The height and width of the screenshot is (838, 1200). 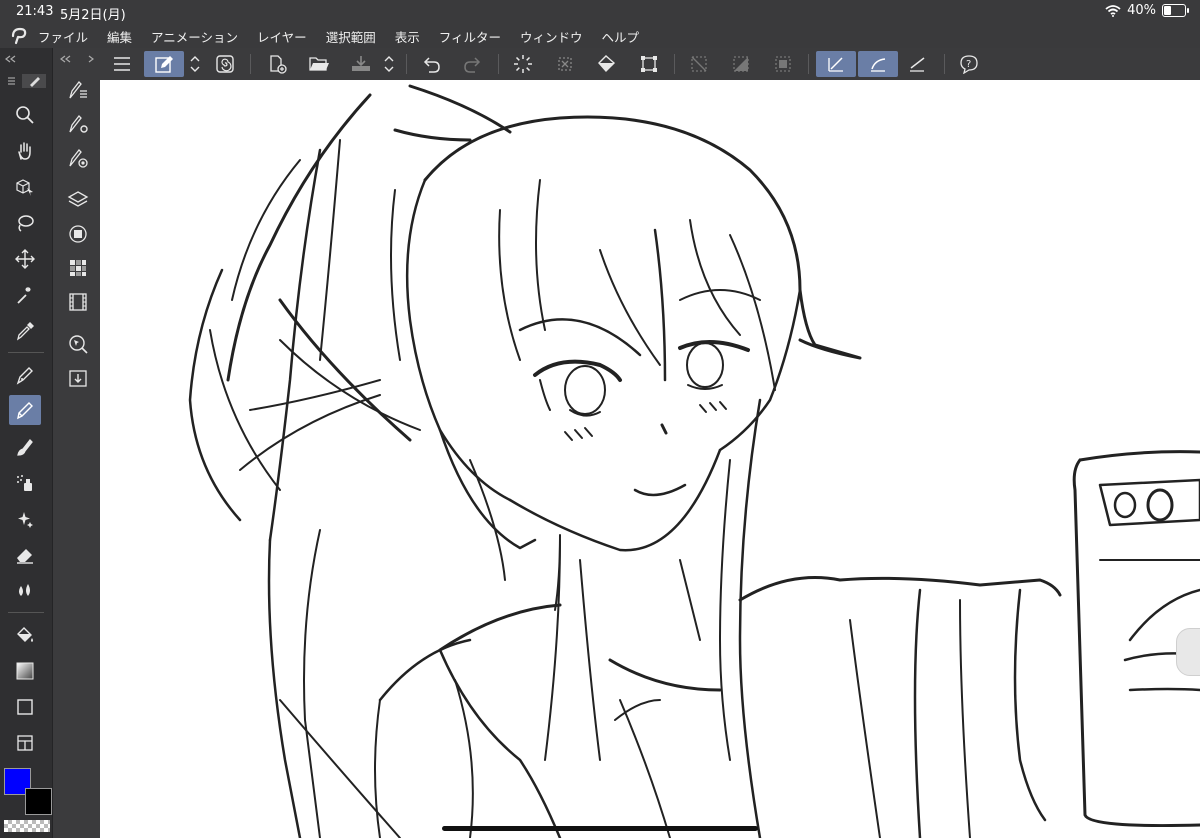 I want to click on navigator-icon, so click(x=78, y=344).